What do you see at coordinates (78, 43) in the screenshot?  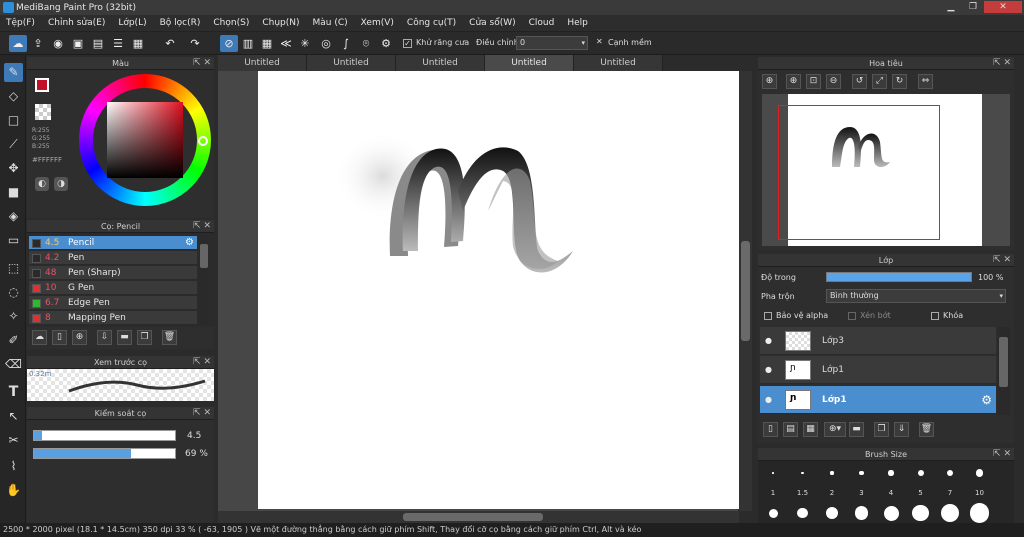 I see `save-icon: ▣` at bounding box center [78, 43].